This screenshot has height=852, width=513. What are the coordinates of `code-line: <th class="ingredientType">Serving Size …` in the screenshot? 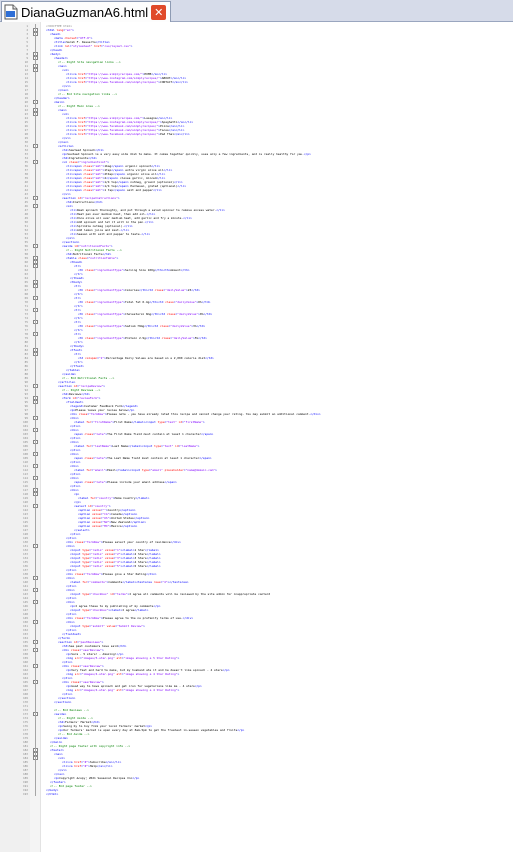 It's located at (133, 270).